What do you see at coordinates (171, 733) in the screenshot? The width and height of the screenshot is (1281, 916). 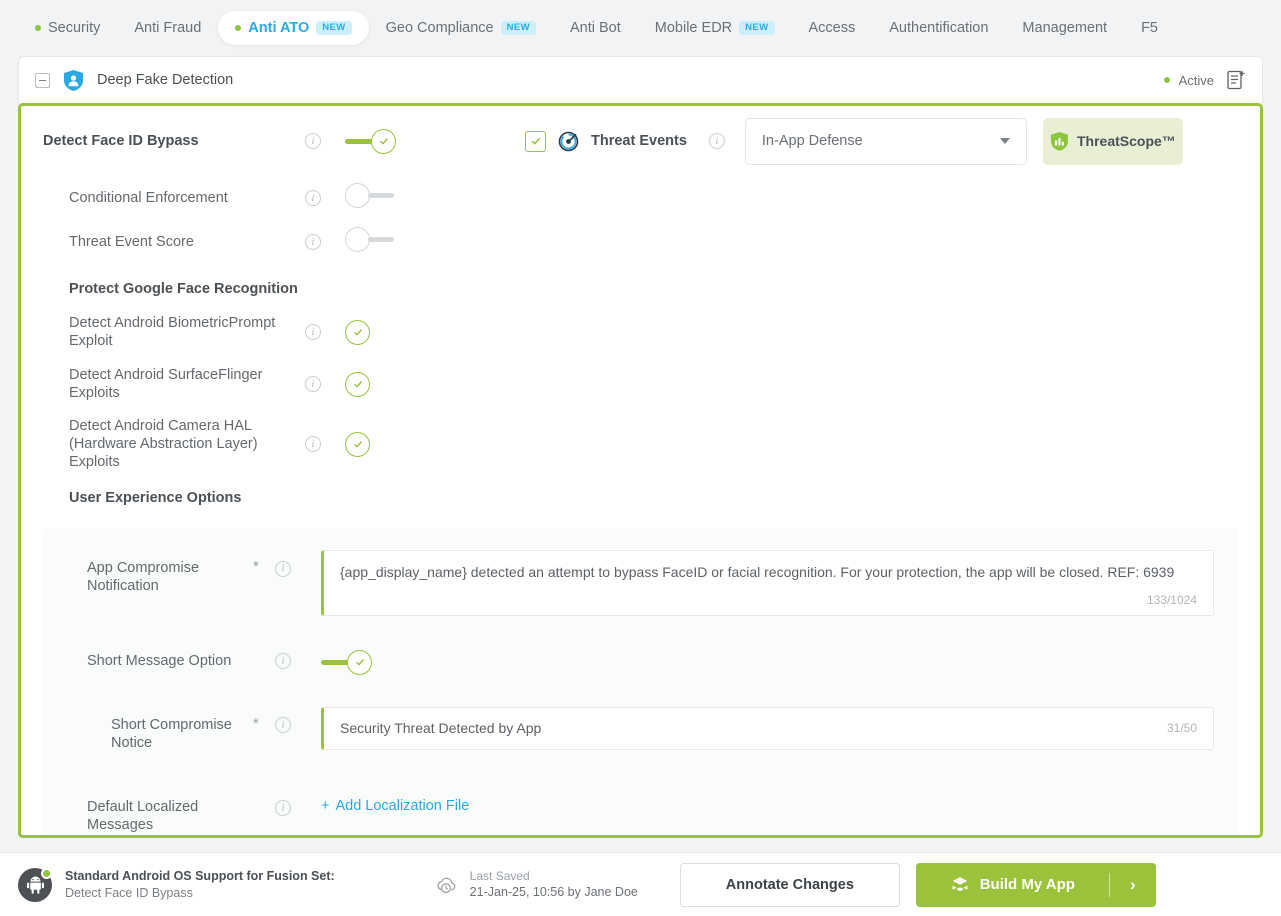 I see `field-label: Short Compromise Notice` at bounding box center [171, 733].